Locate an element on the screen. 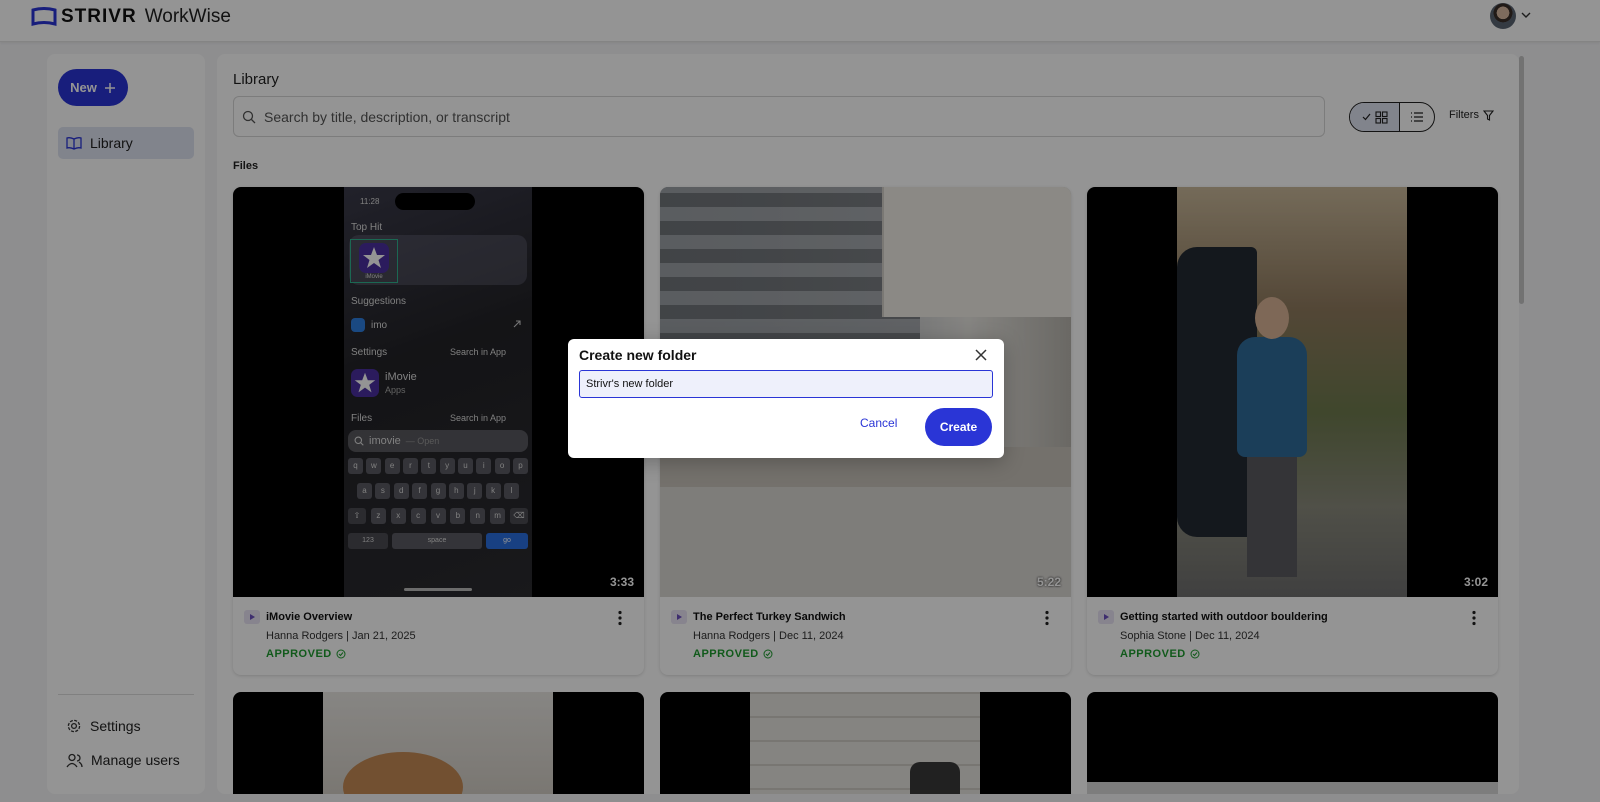 Image resolution: width=1600 pixels, height=802 pixels. cancel-button: Cancel is located at coordinates (878, 423).